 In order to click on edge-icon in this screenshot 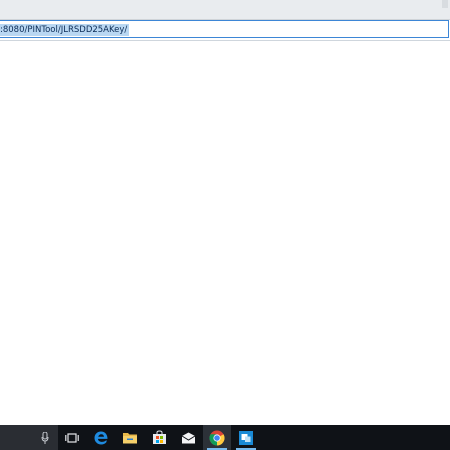, I will do `click(101, 437)`.